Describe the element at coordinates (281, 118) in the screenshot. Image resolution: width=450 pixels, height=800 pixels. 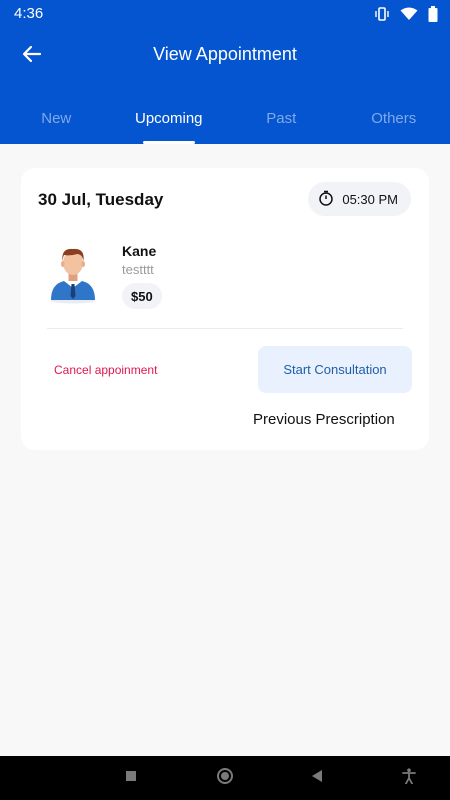
I see `tab-label: Past` at that location.